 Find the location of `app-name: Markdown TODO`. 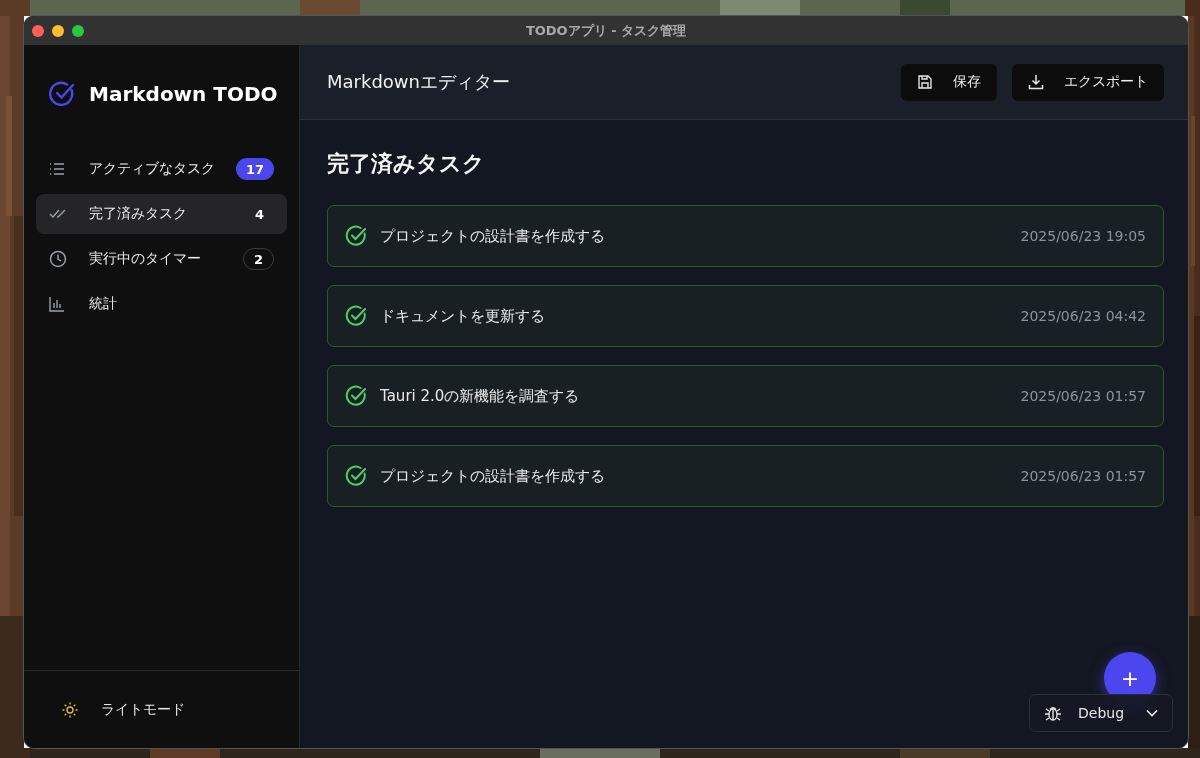

app-name: Markdown TODO is located at coordinates (183, 94).